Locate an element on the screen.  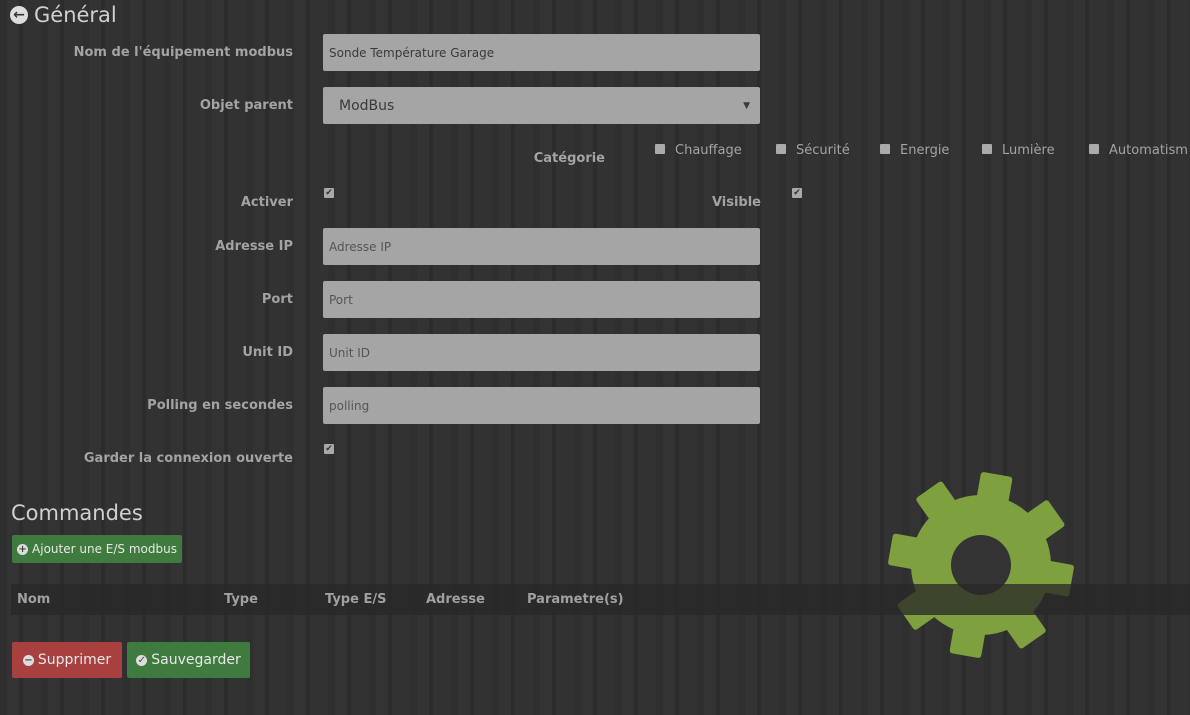
equipment-name-input is located at coordinates (541, 52).